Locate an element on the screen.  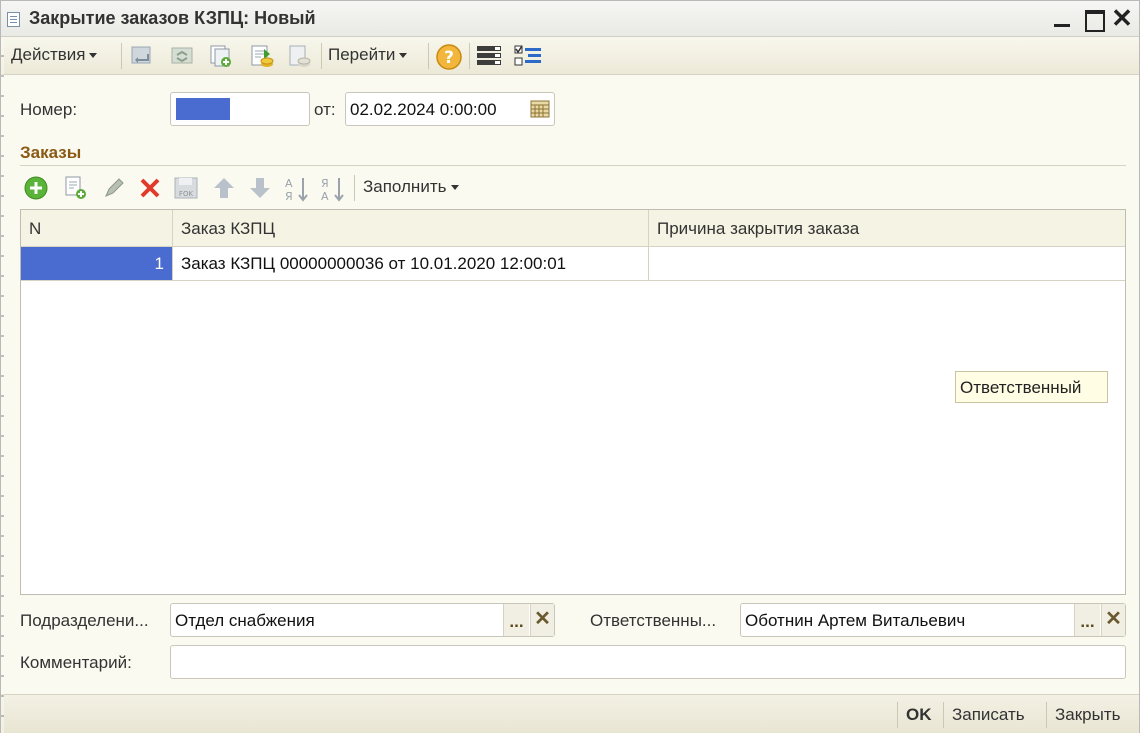
fill-menu: Заполнить is located at coordinates (411, 187).